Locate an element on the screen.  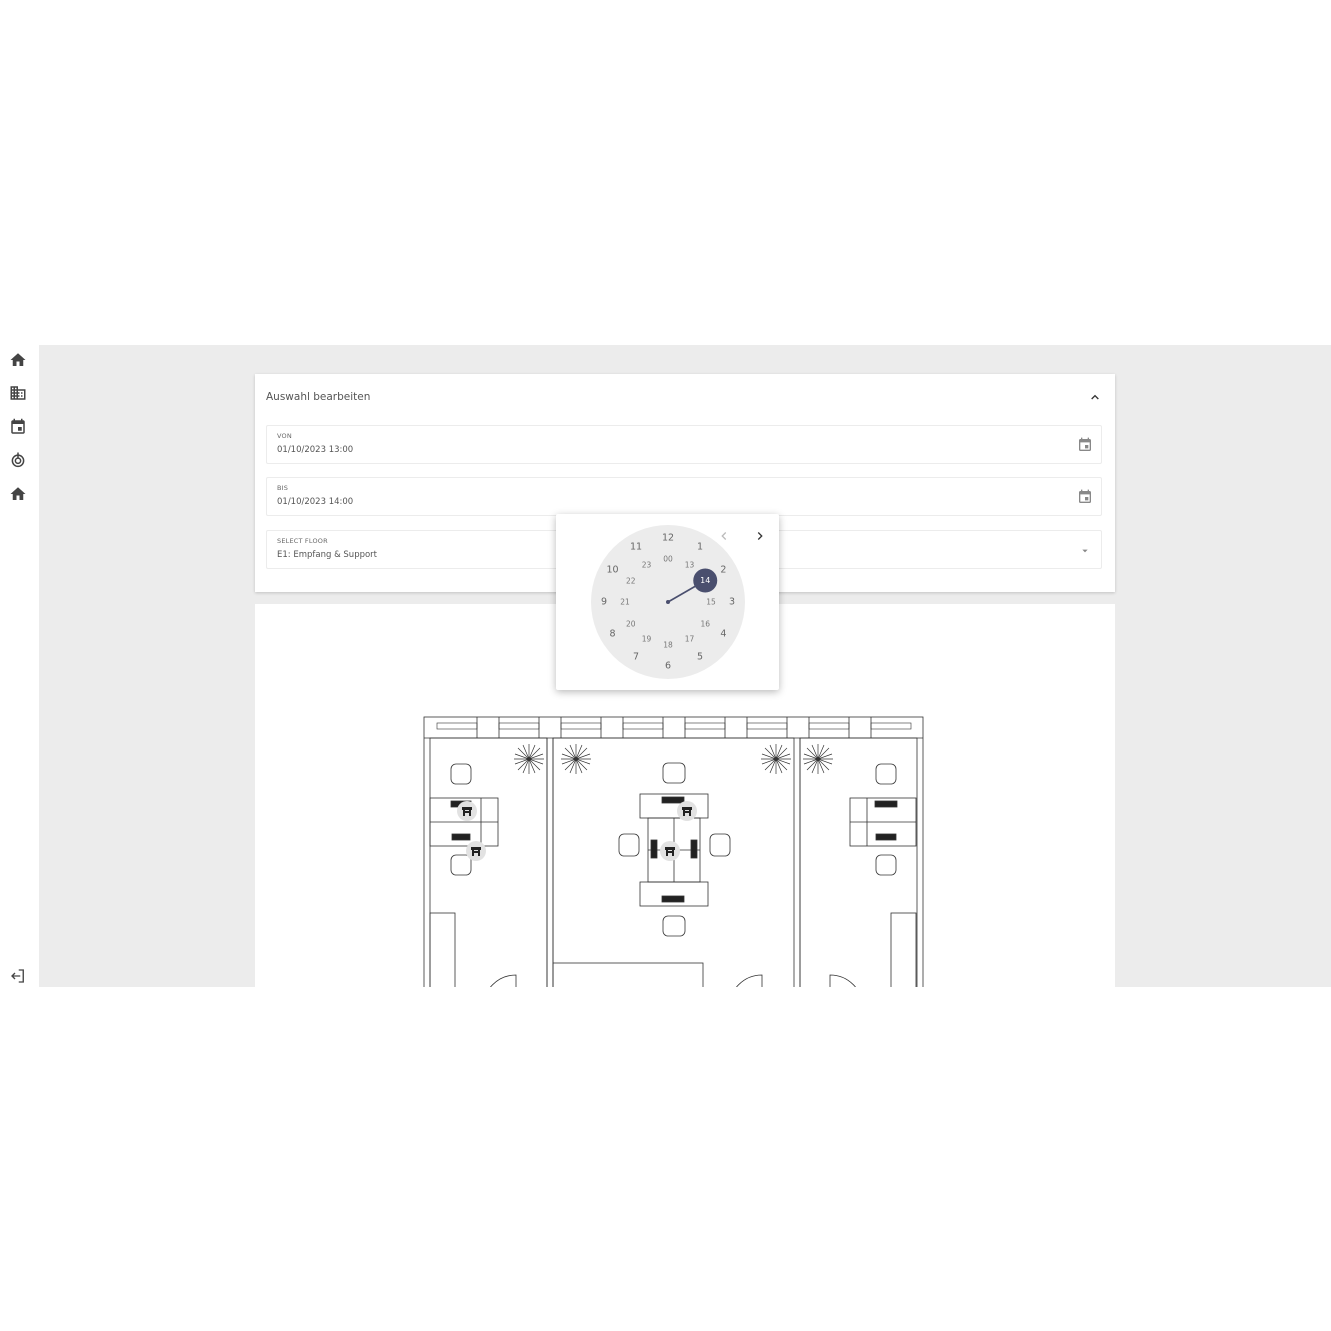
logout-button is located at coordinates (18, 976).